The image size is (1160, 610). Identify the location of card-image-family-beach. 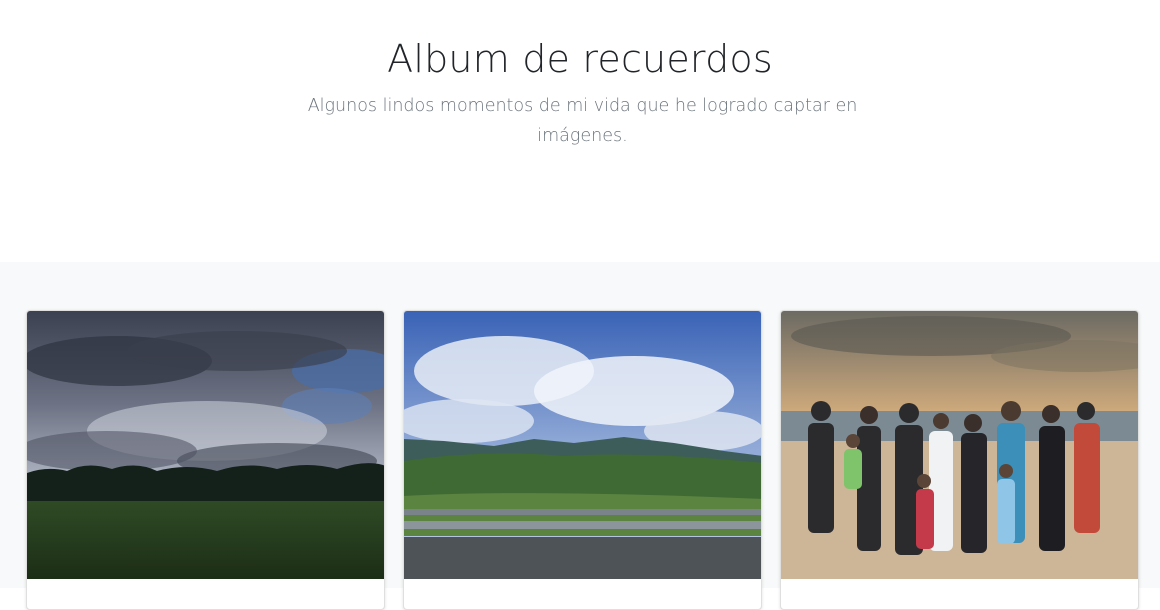
(959, 445).